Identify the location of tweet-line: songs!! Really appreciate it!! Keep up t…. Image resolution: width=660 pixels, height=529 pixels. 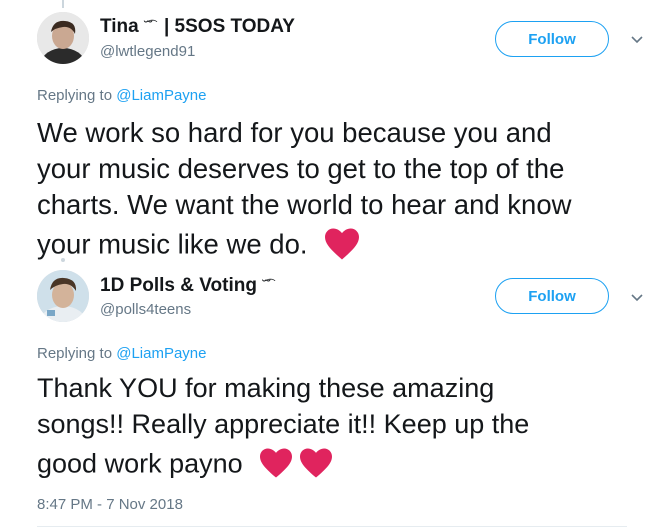
(283, 424).